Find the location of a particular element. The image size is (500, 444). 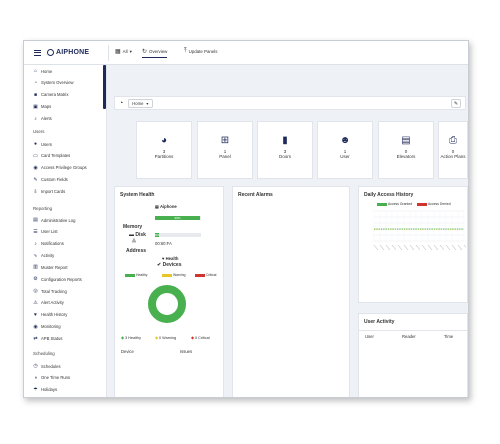

sidebar-heading-users: Users is located at coordinates (39, 131).